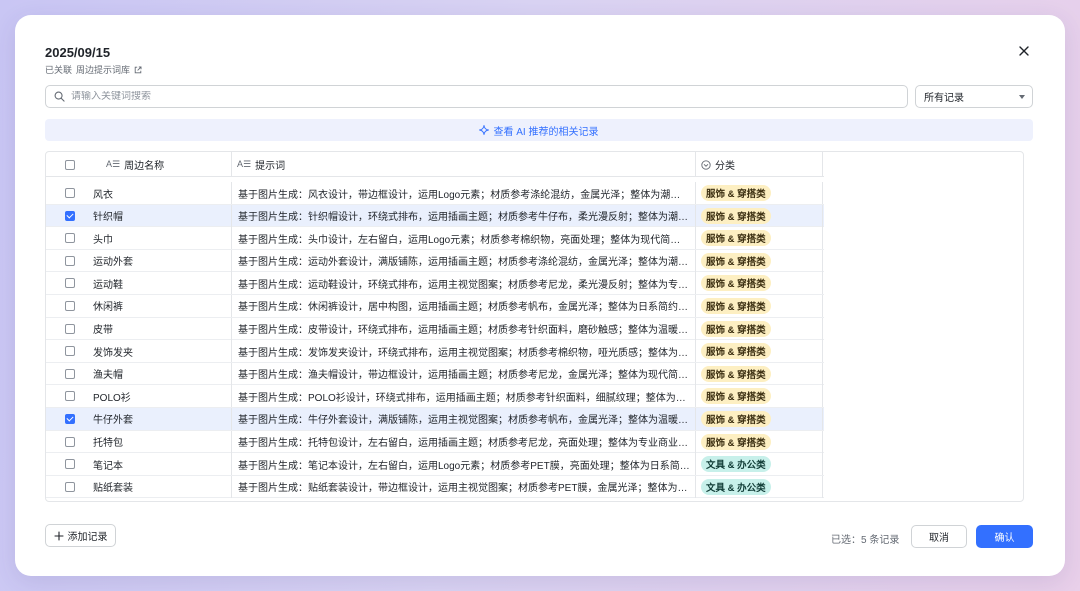 This screenshot has width=1080, height=591. What do you see at coordinates (113, 164) in the screenshot?
I see `text-field-icon: A☰` at bounding box center [113, 164].